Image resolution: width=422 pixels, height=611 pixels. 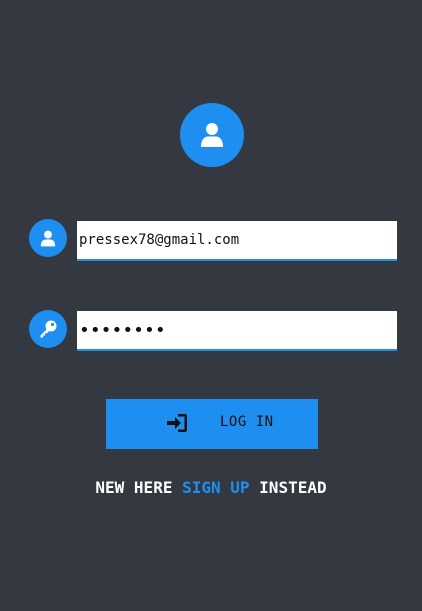 What do you see at coordinates (215, 487) in the screenshot?
I see `signup-link: SIGN UP` at bounding box center [215, 487].